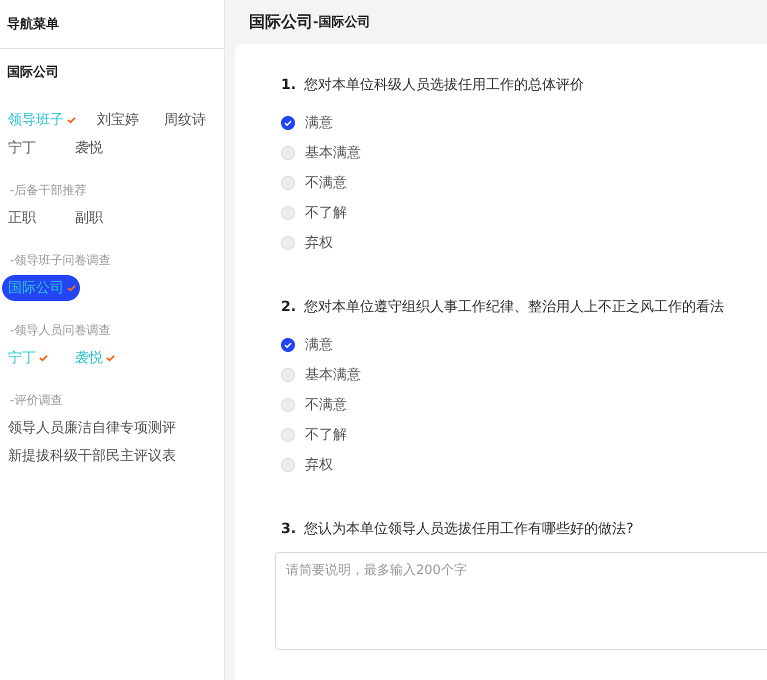 Image resolution: width=767 pixels, height=680 pixels. Describe the element at coordinates (469, 529) in the screenshot. I see `question-text: 您认为本单位领导人员选拔任用工作有哪些好的做法?` at that location.